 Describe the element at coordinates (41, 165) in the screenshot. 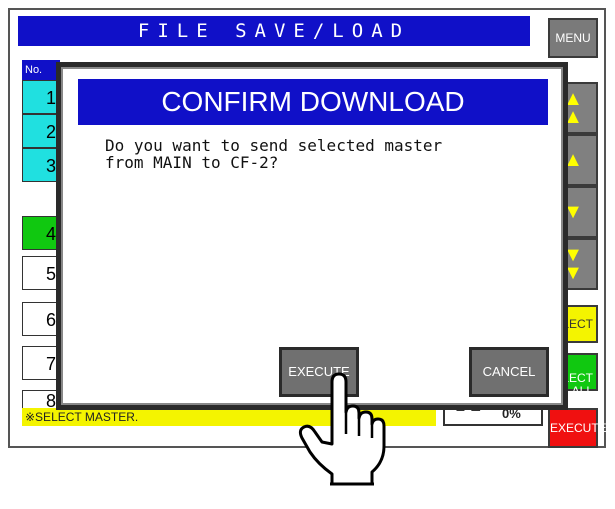

I see `list-row-3: 3` at that location.